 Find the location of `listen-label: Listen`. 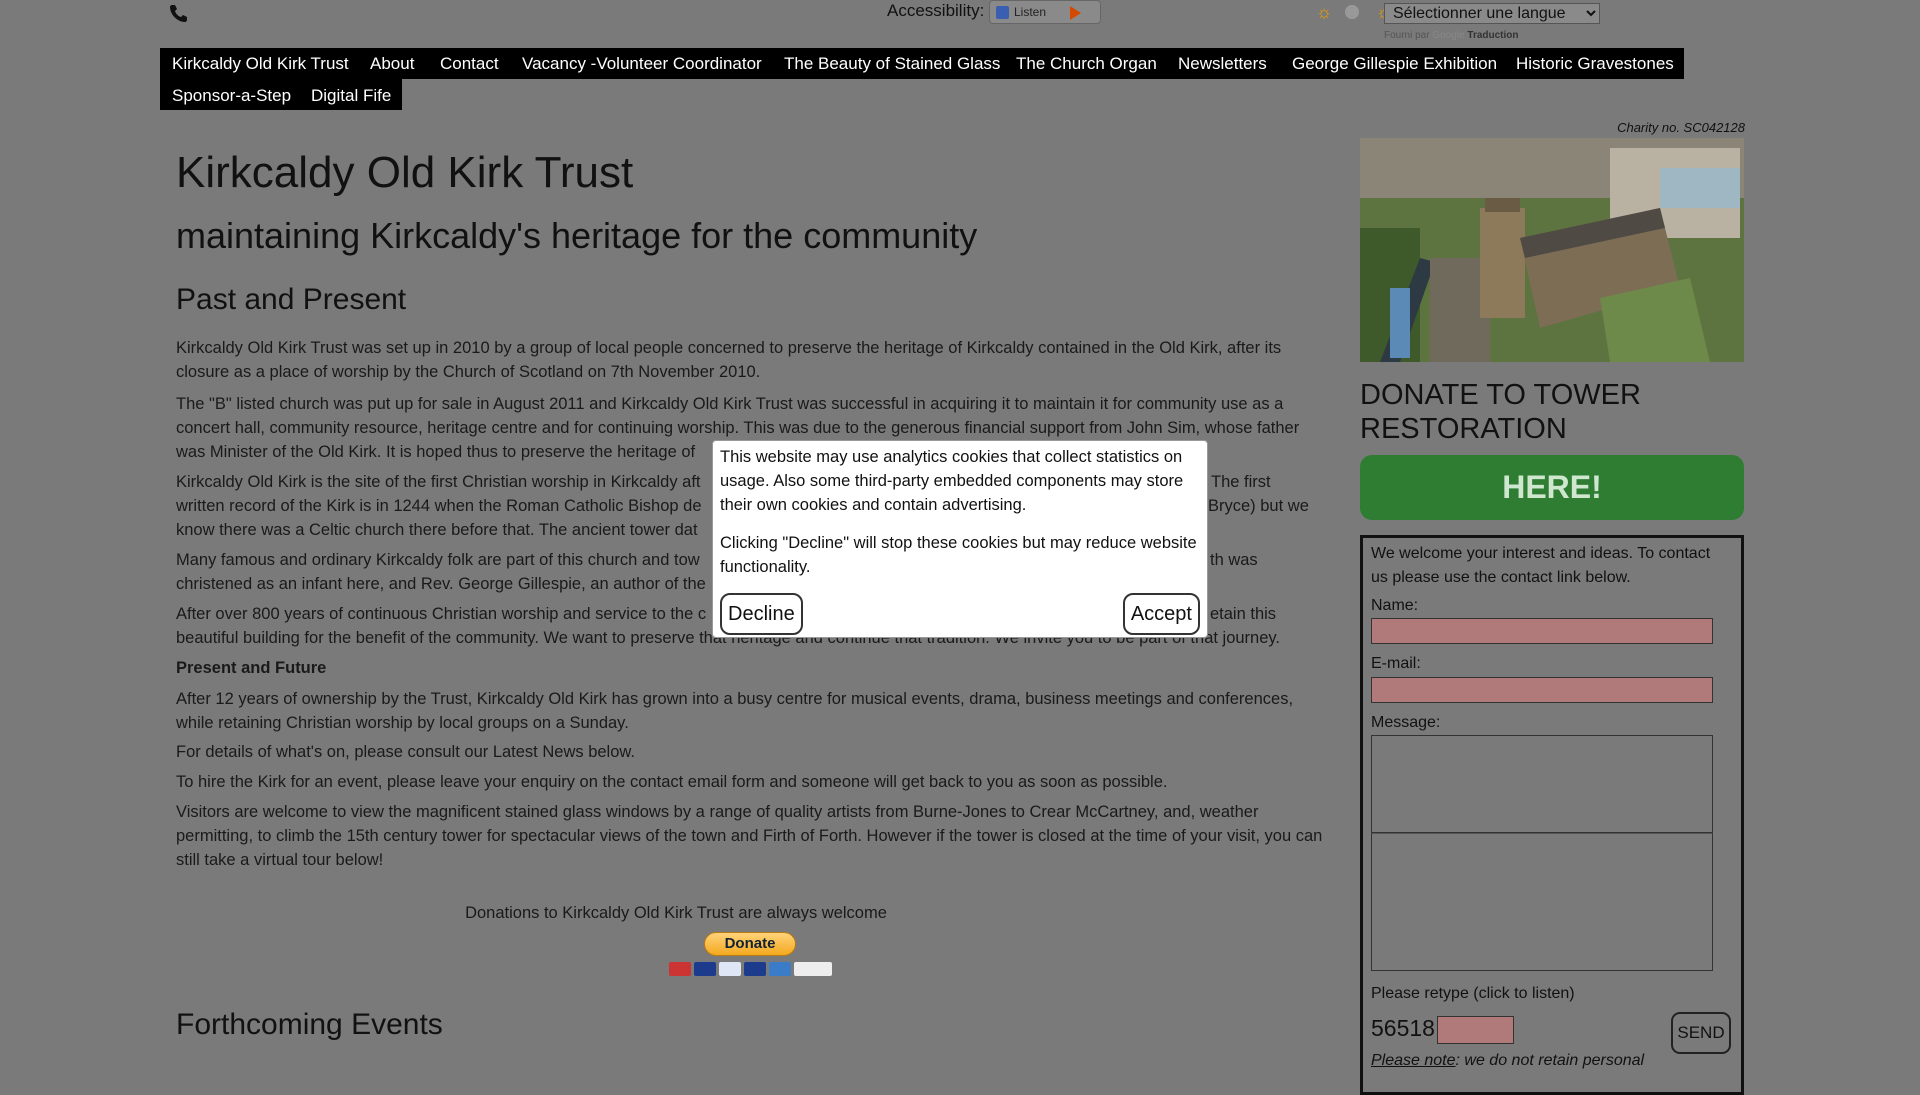

listen-label: Listen is located at coordinates (1030, 12).